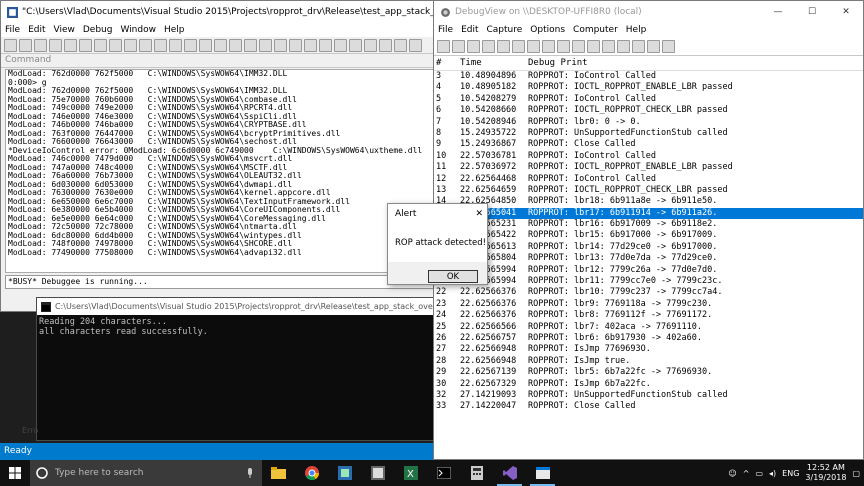 The width and height of the screenshot is (864, 486). Describe the element at coordinates (648, 179) in the screenshot. I see `log-row: 12 22.62564468 ROPPROT: IoControl Called` at that location.